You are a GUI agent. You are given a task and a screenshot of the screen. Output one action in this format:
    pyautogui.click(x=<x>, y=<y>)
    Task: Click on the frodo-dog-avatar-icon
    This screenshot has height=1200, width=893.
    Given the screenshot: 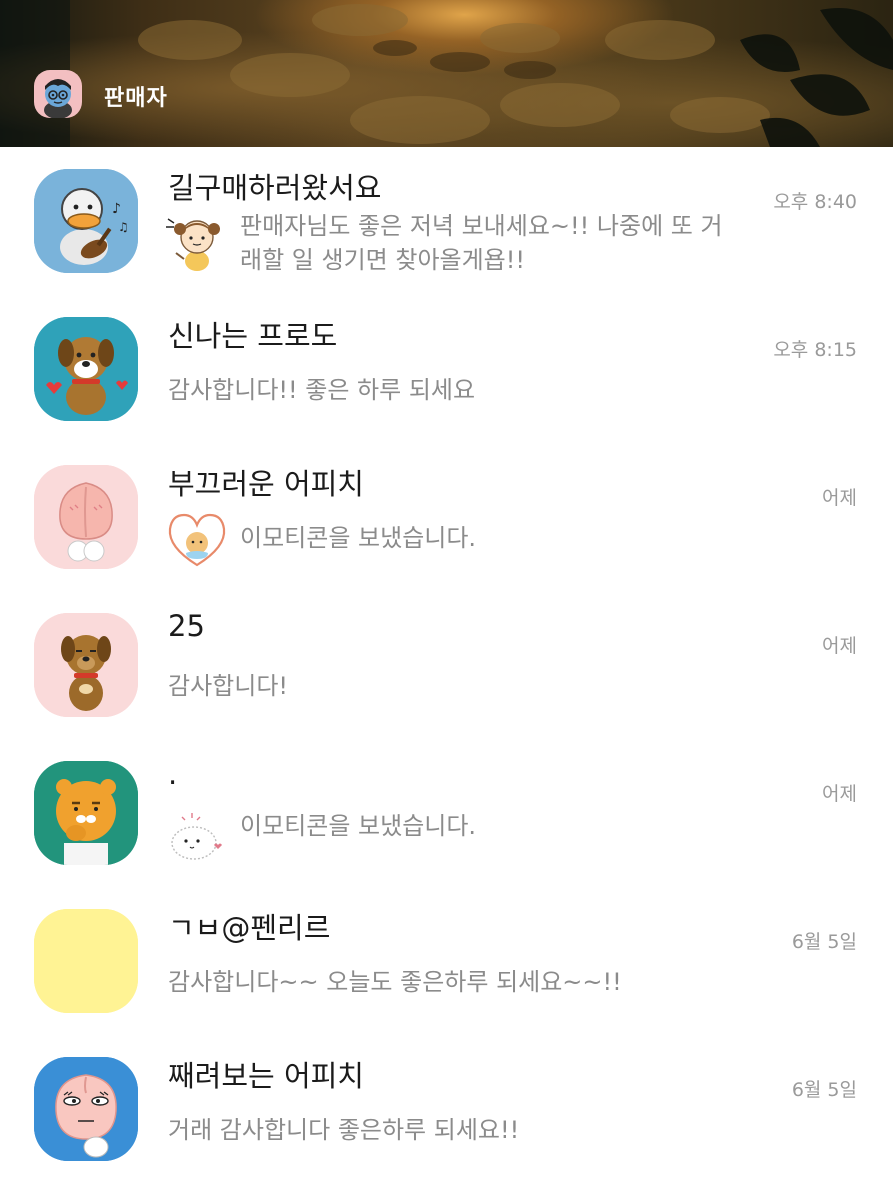 What is the action you would take?
    pyautogui.click(x=86, y=369)
    